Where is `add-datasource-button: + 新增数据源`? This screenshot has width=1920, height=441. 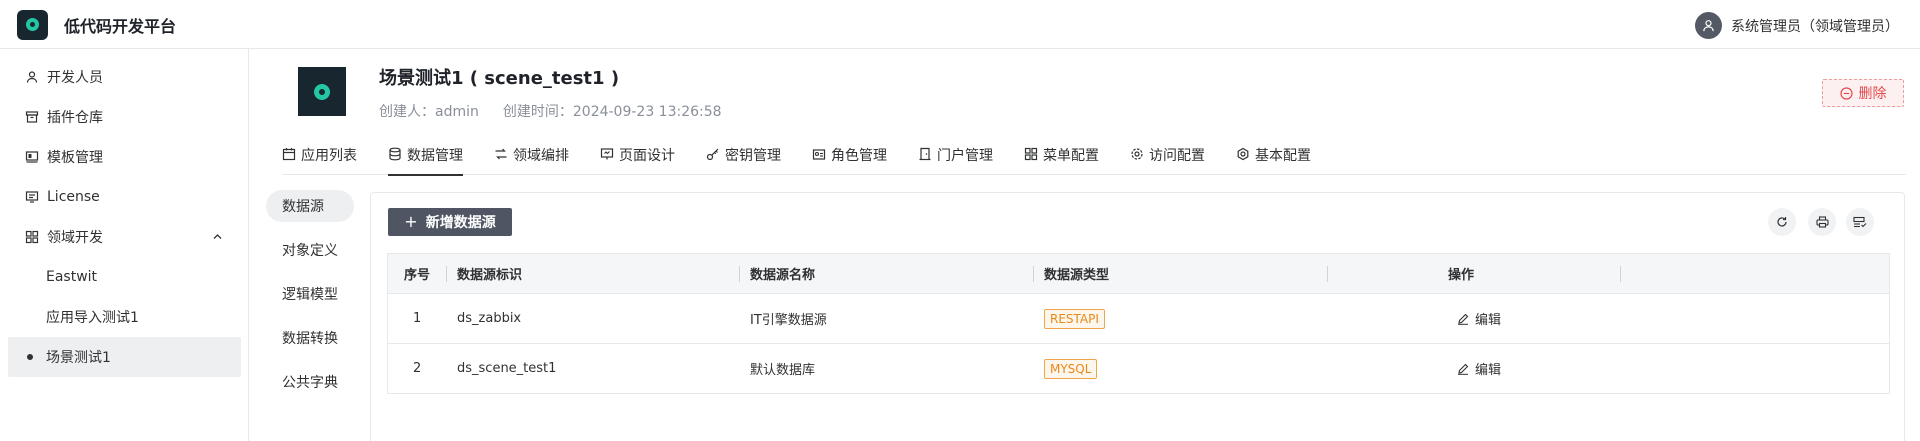 add-datasource-button: + 新增数据源 is located at coordinates (450, 222).